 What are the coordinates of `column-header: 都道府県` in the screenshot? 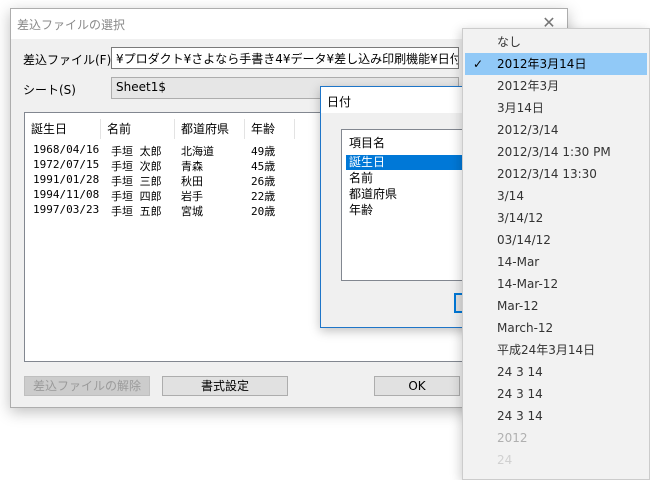 It's located at (210, 129).